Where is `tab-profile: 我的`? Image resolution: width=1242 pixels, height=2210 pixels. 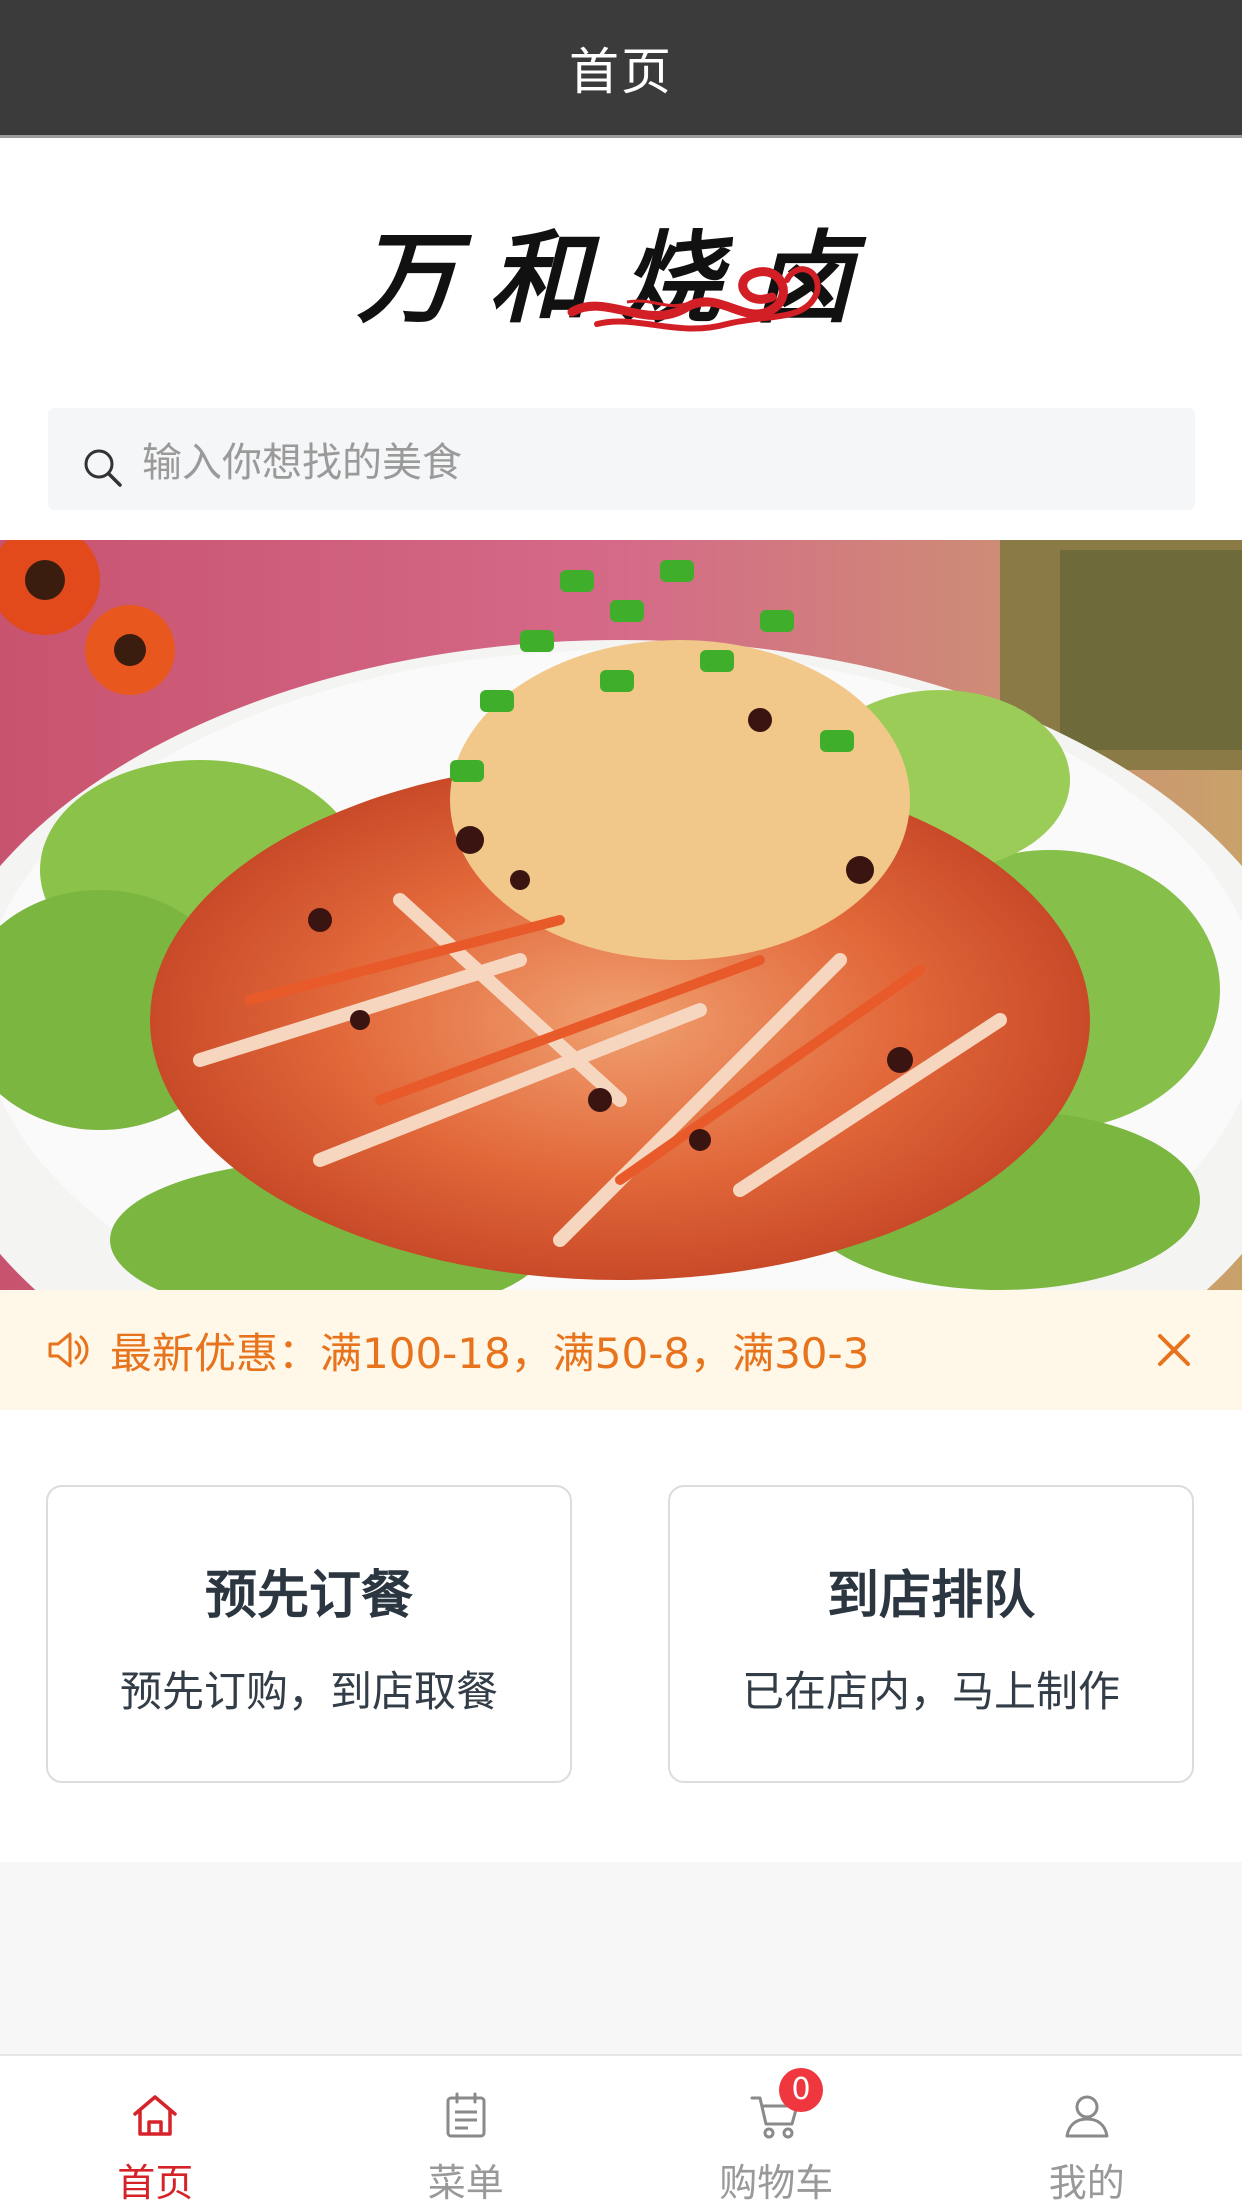
tab-profile: 我的 is located at coordinates (1087, 2133).